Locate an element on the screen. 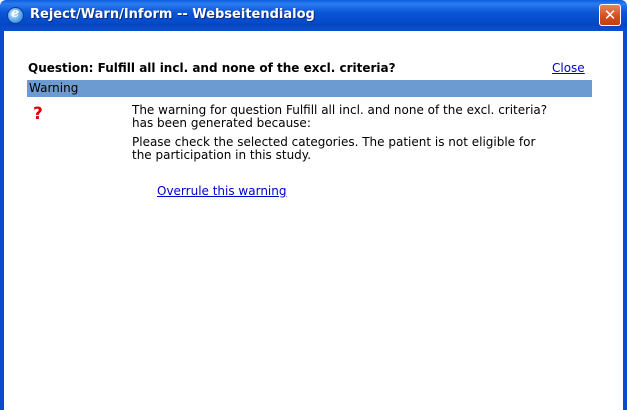  warning-label: Warning is located at coordinates (54, 88).